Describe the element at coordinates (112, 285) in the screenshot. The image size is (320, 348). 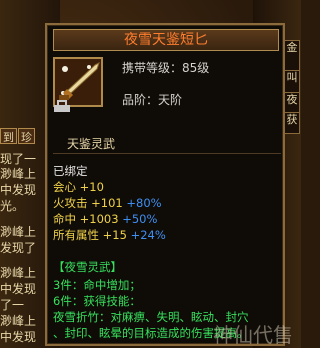
I see `set-piece-effect: 命中增加；` at that location.